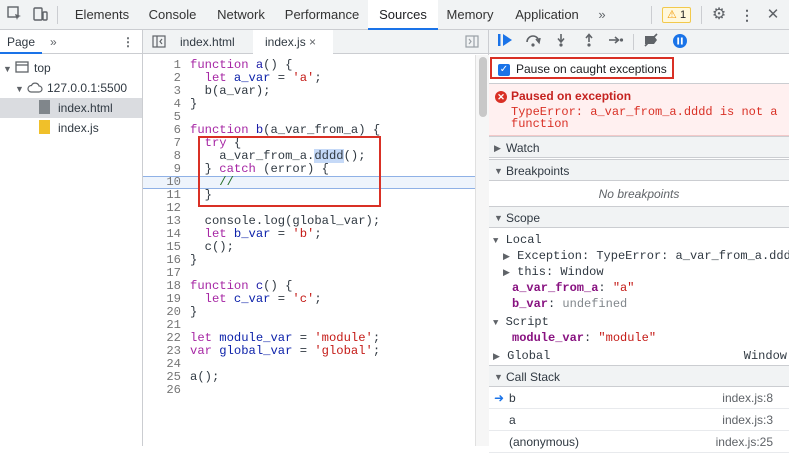  I want to click on resume-icon, so click(505, 42).